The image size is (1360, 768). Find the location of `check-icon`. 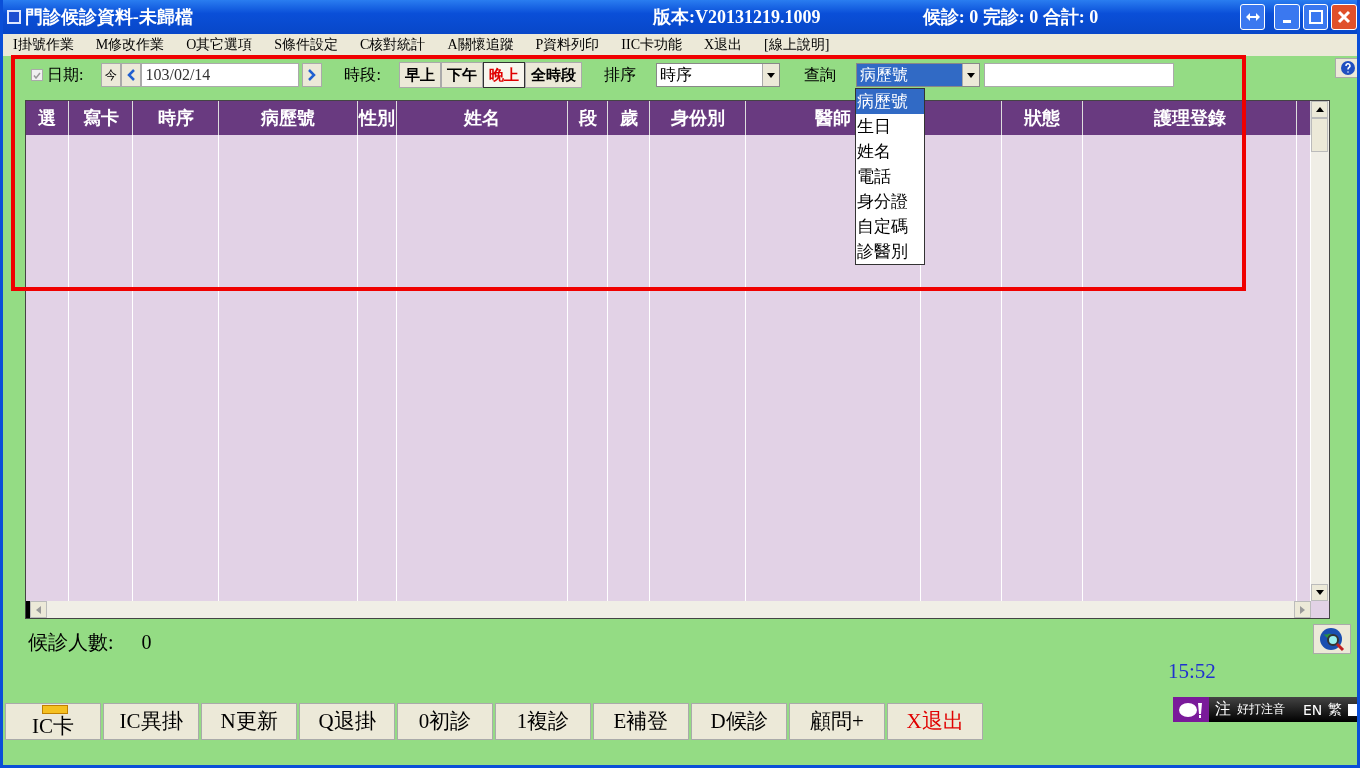

check-icon is located at coordinates (37, 75).